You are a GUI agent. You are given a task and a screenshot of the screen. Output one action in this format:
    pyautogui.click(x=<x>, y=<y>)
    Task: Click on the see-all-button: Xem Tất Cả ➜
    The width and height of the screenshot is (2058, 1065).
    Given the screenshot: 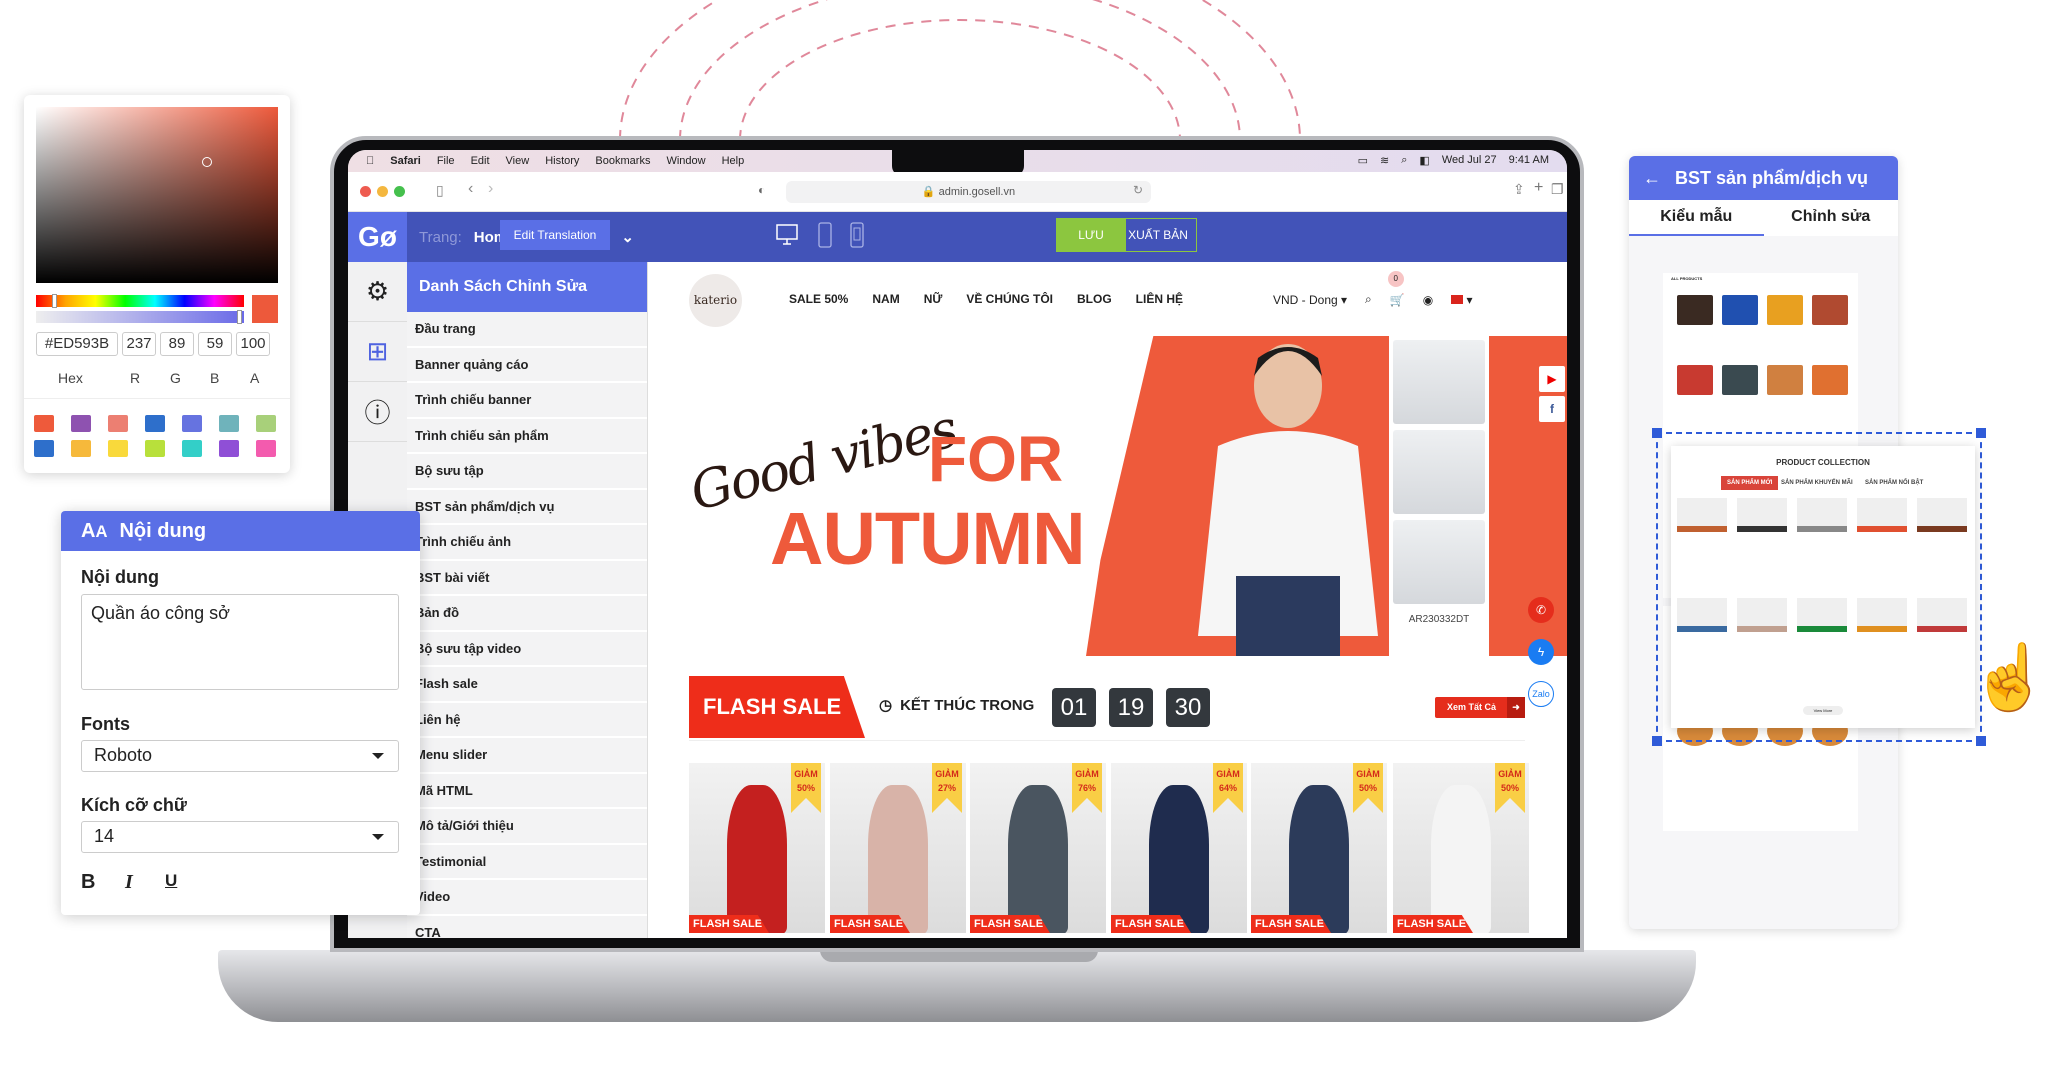 What is the action you would take?
    pyautogui.click(x=1480, y=707)
    